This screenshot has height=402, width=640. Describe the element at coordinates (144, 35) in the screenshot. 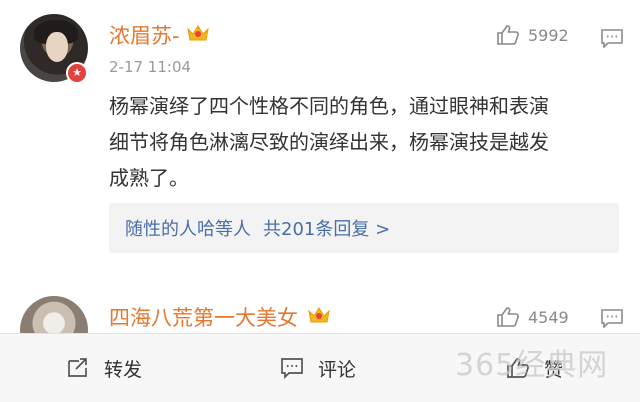

I see `comment-username: 浓眉苏-` at that location.